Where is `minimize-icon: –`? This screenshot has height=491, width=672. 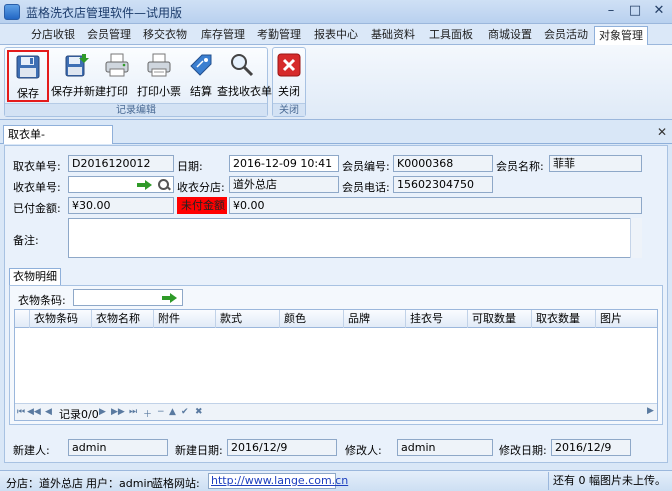 minimize-icon: – is located at coordinates (611, 11).